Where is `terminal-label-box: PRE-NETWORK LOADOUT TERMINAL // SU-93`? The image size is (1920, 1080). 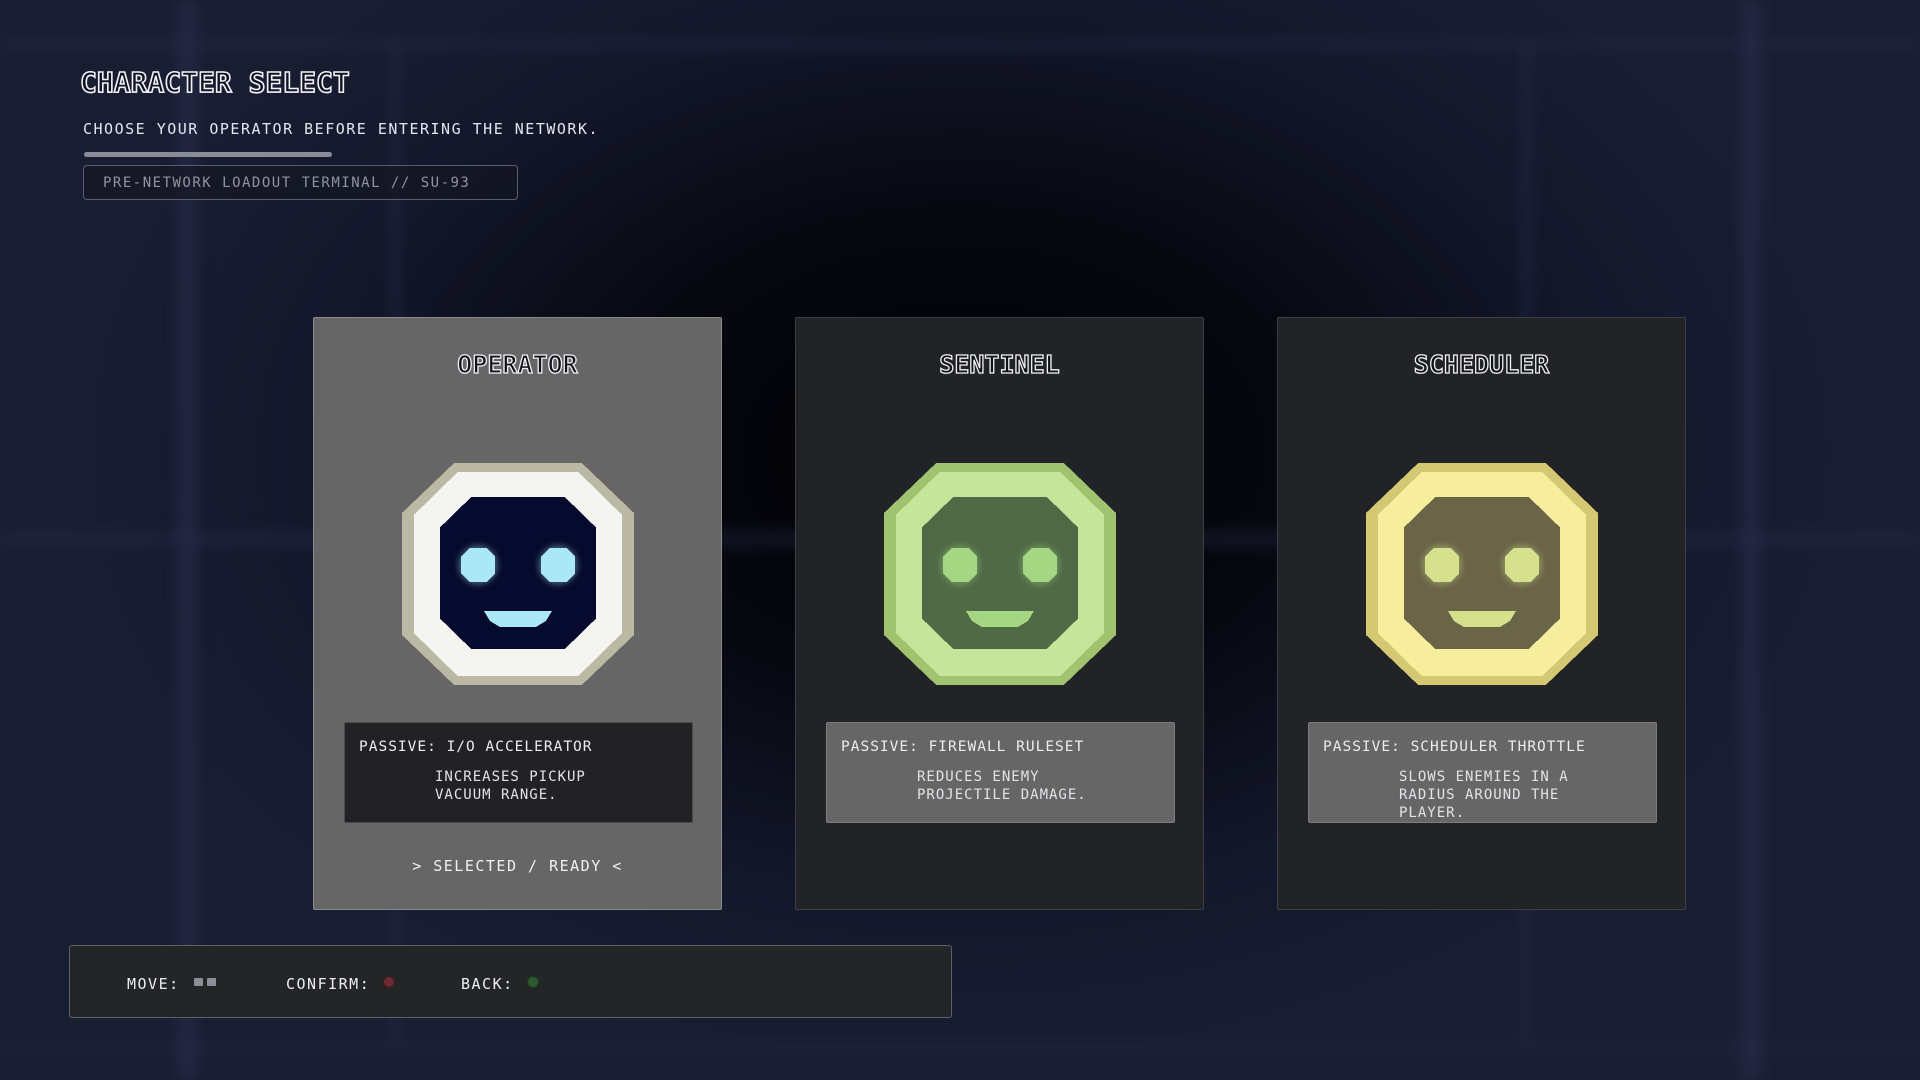
terminal-label-box: PRE-NETWORK LOADOUT TERMINAL // SU-93 is located at coordinates (300, 182).